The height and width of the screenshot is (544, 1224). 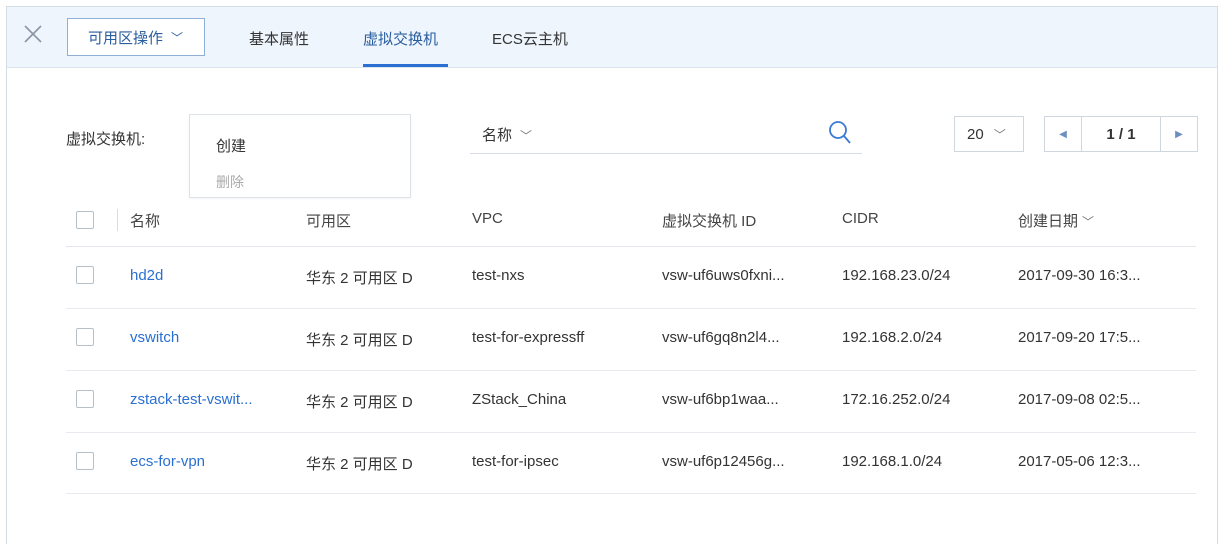 I want to click on search-icon, so click(x=840, y=135).